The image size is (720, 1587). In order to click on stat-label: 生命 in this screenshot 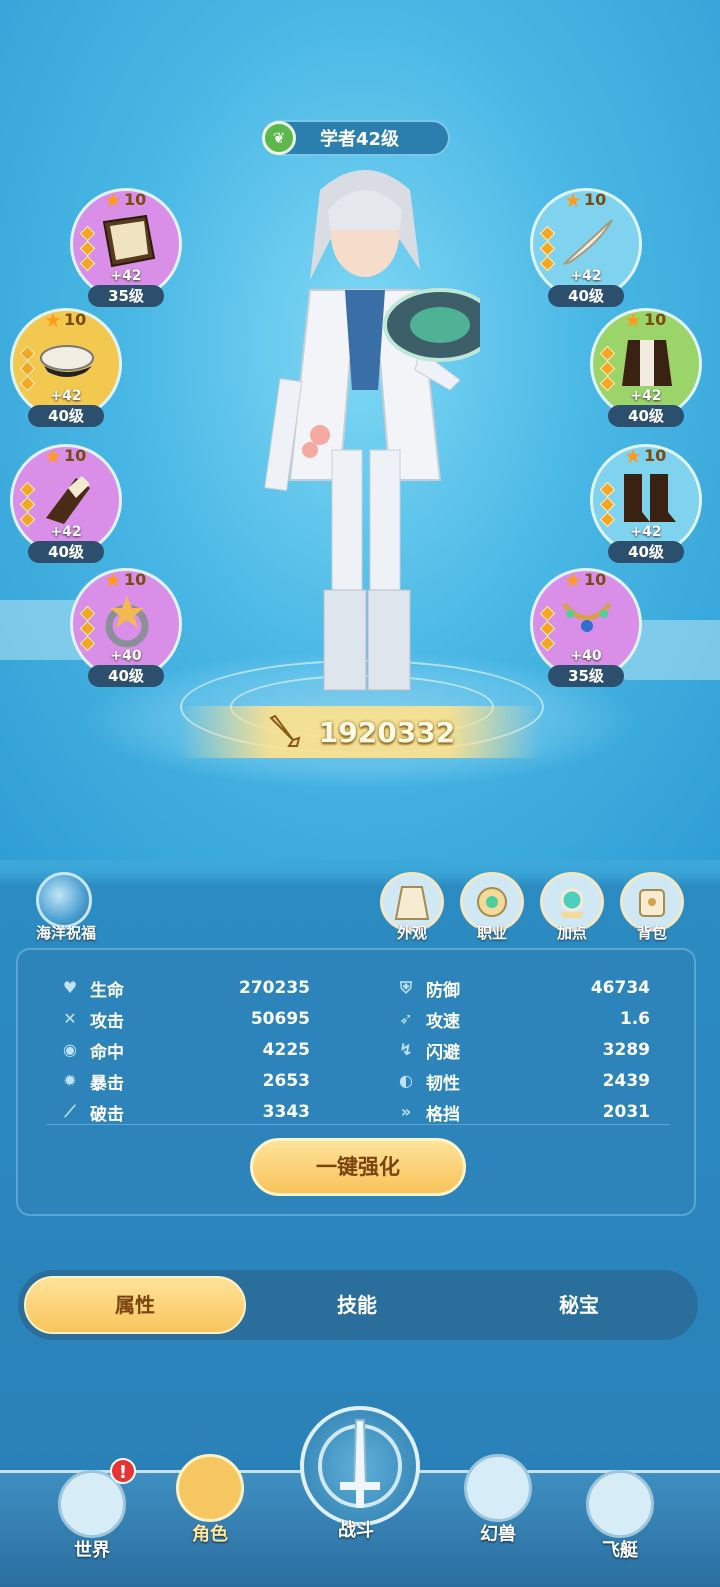, I will do `click(107, 990)`.